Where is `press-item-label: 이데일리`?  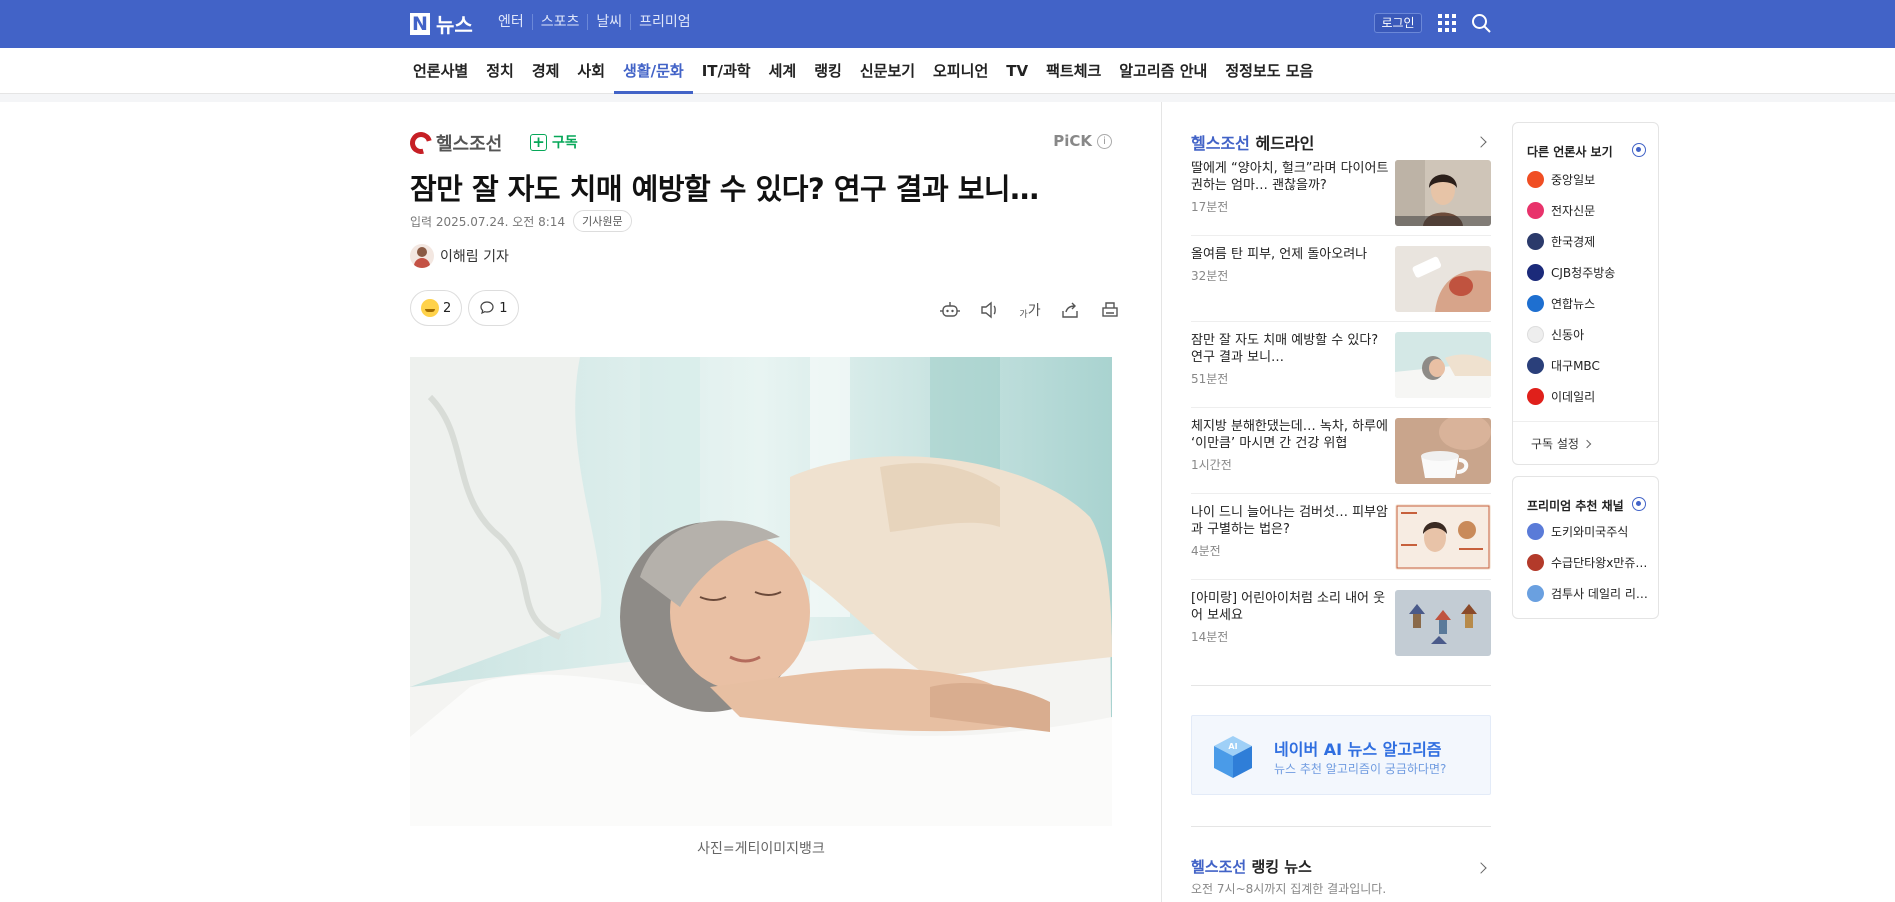
press-item-label: 이데일리 is located at coordinates (1573, 397).